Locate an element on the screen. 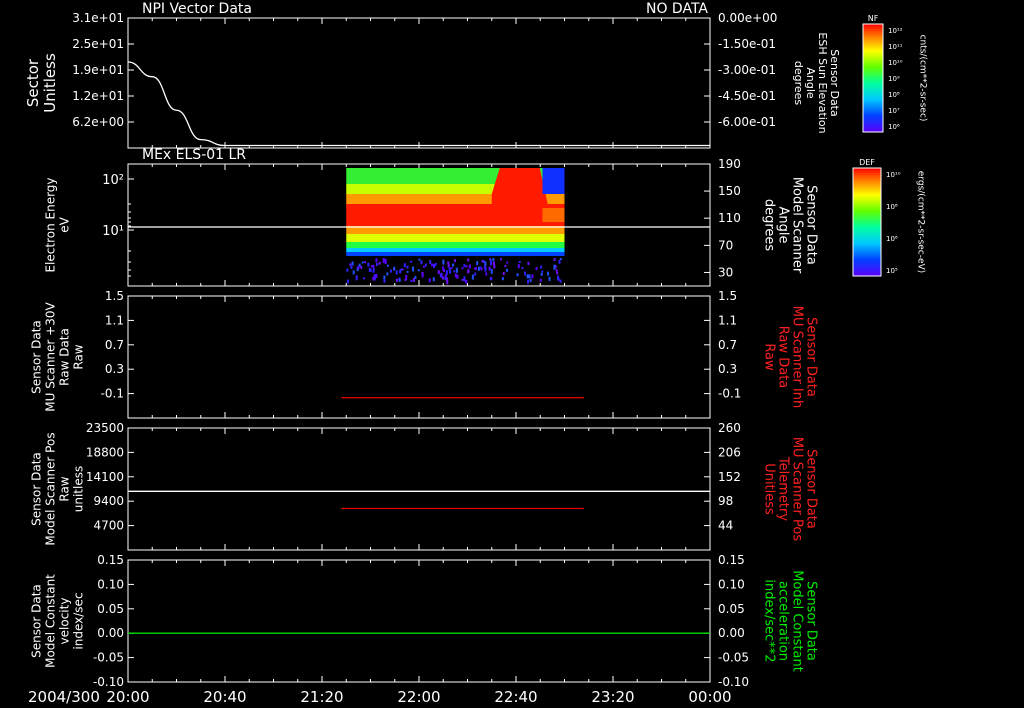  y-axis-title: MU Scanner +30V is located at coordinates (51, 357).